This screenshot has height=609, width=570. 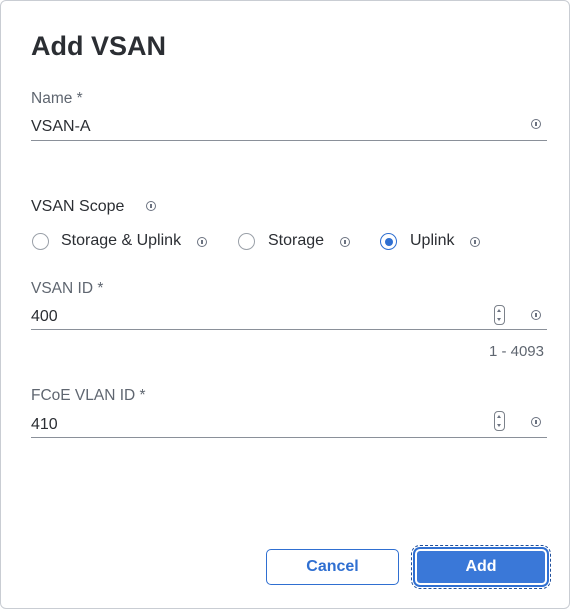 What do you see at coordinates (57, 98) in the screenshot?
I see `name-label: Name *` at bounding box center [57, 98].